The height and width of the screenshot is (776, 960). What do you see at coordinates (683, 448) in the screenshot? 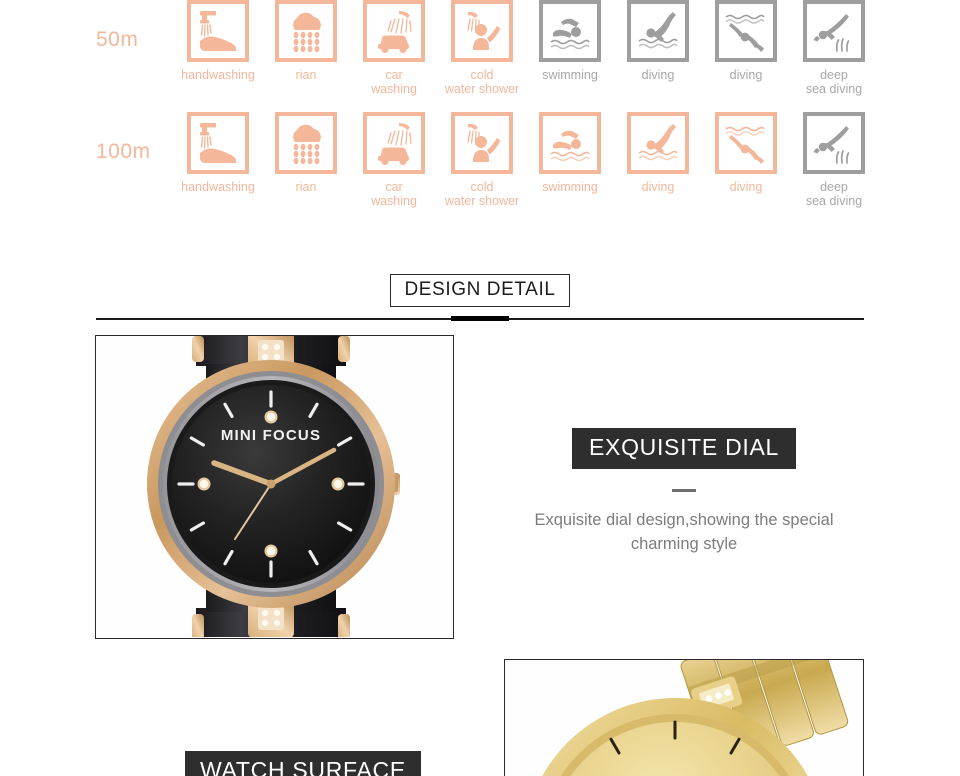
I see `feature-badge-label: EXQUISITE DIAL` at bounding box center [683, 448].